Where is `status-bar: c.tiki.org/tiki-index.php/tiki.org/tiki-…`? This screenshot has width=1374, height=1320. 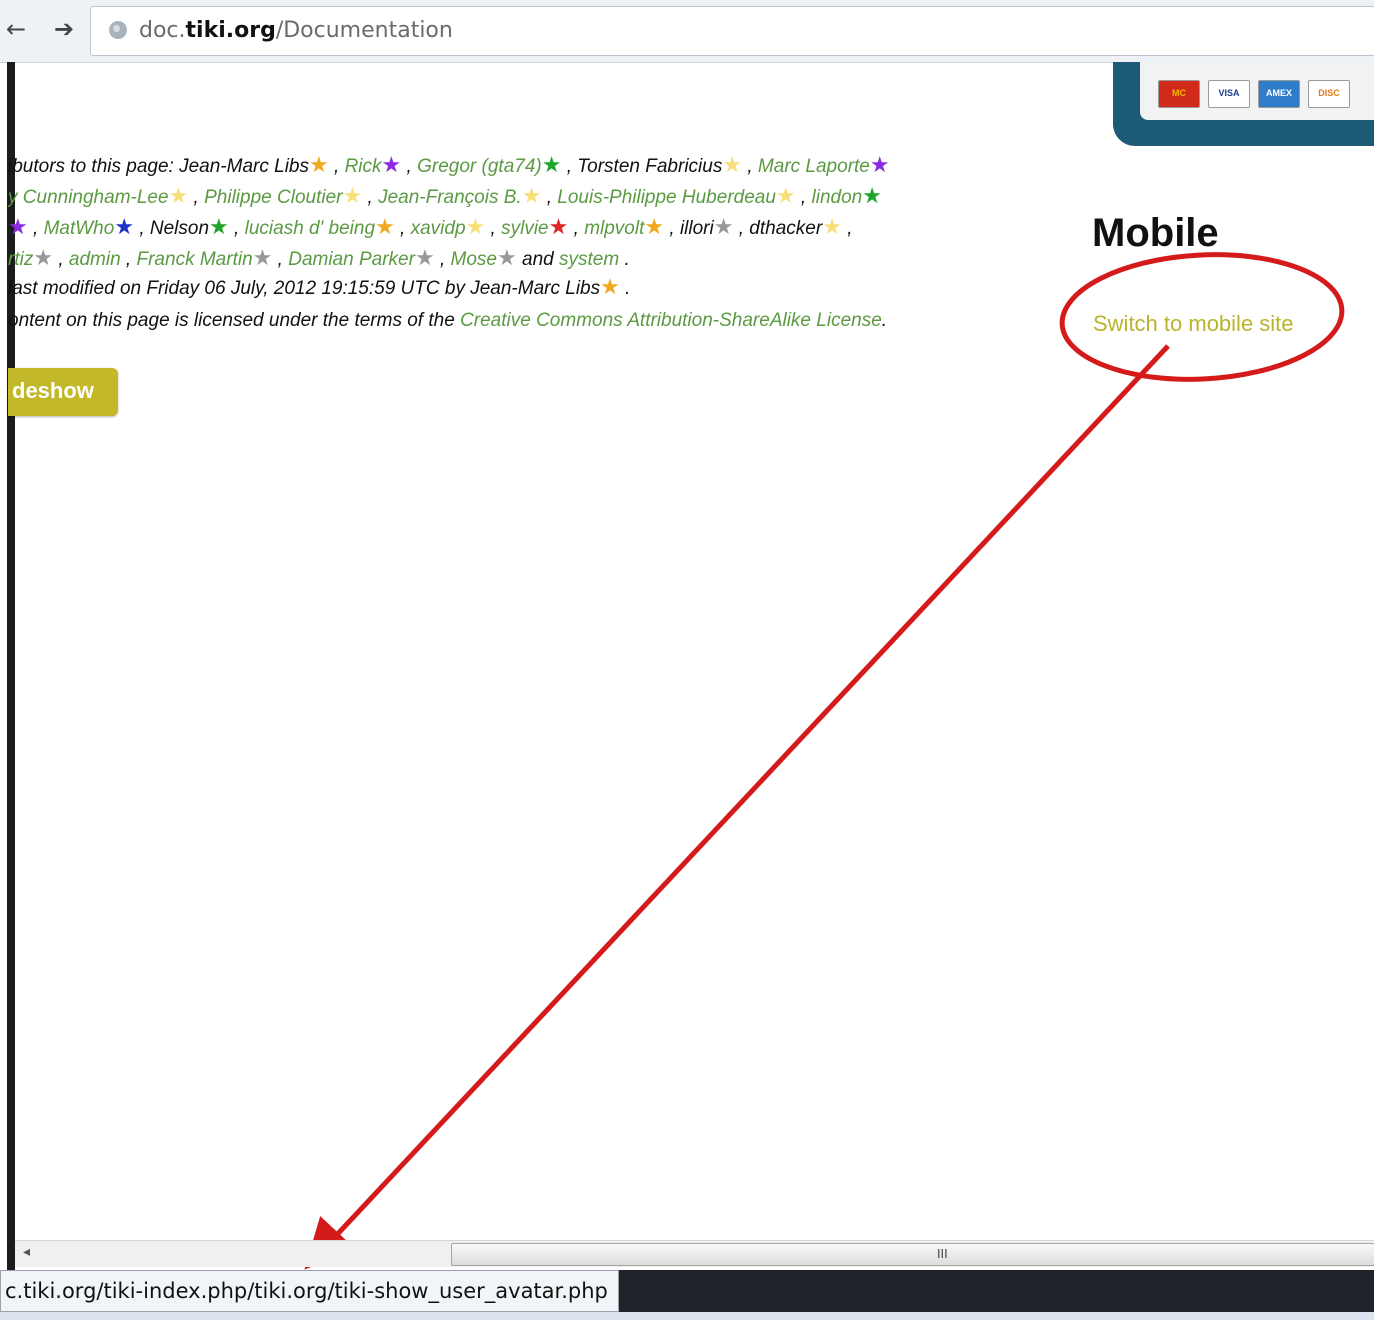
status-bar: c.tiki.org/tiki-index.php/tiki.org/tiki-… is located at coordinates (687, 1291).